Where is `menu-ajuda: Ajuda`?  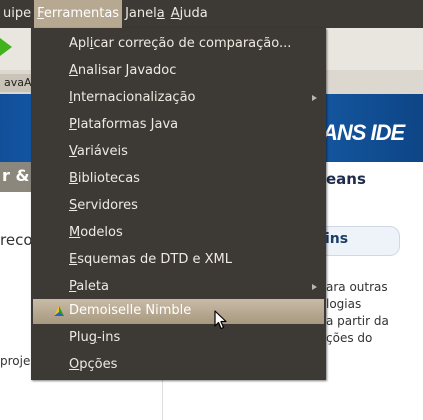
menu-ajuda: Ajuda is located at coordinates (189, 14).